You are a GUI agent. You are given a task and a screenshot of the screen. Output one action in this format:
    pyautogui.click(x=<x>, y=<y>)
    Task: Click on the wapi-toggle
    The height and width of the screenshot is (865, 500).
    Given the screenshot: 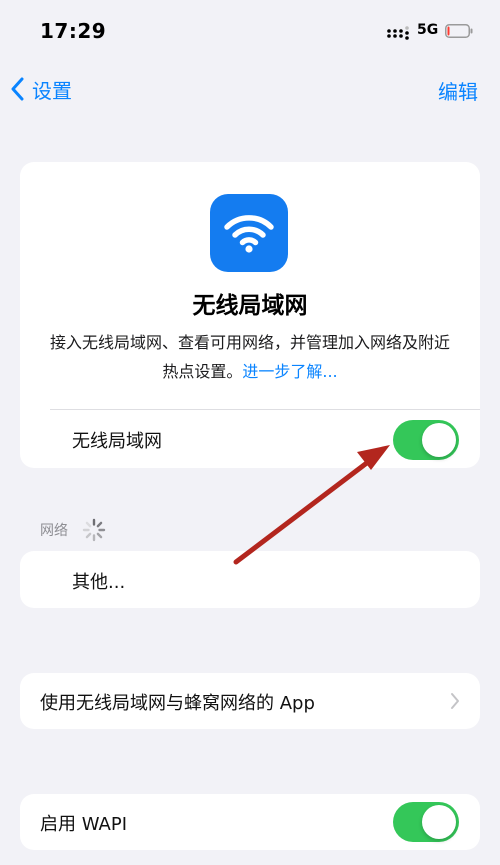 What is the action you would take?
    pyautogui.click(x=426, y=822)
    